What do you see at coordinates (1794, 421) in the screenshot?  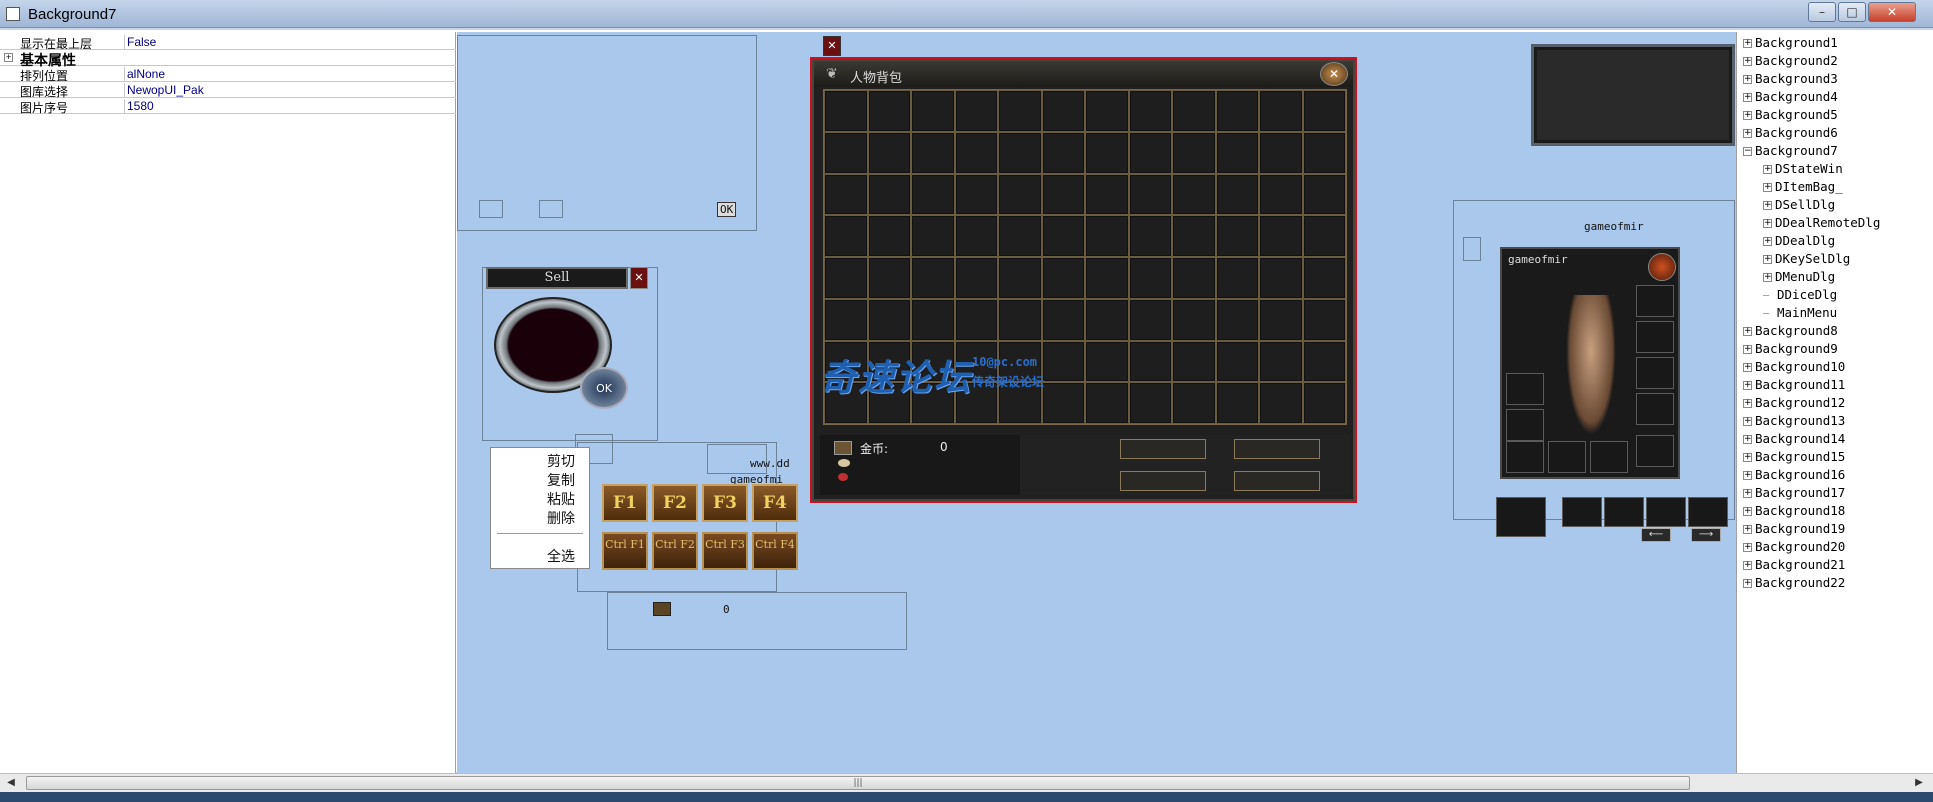 I see `tree-item: + Background13` at bounding box center [1794, 421].